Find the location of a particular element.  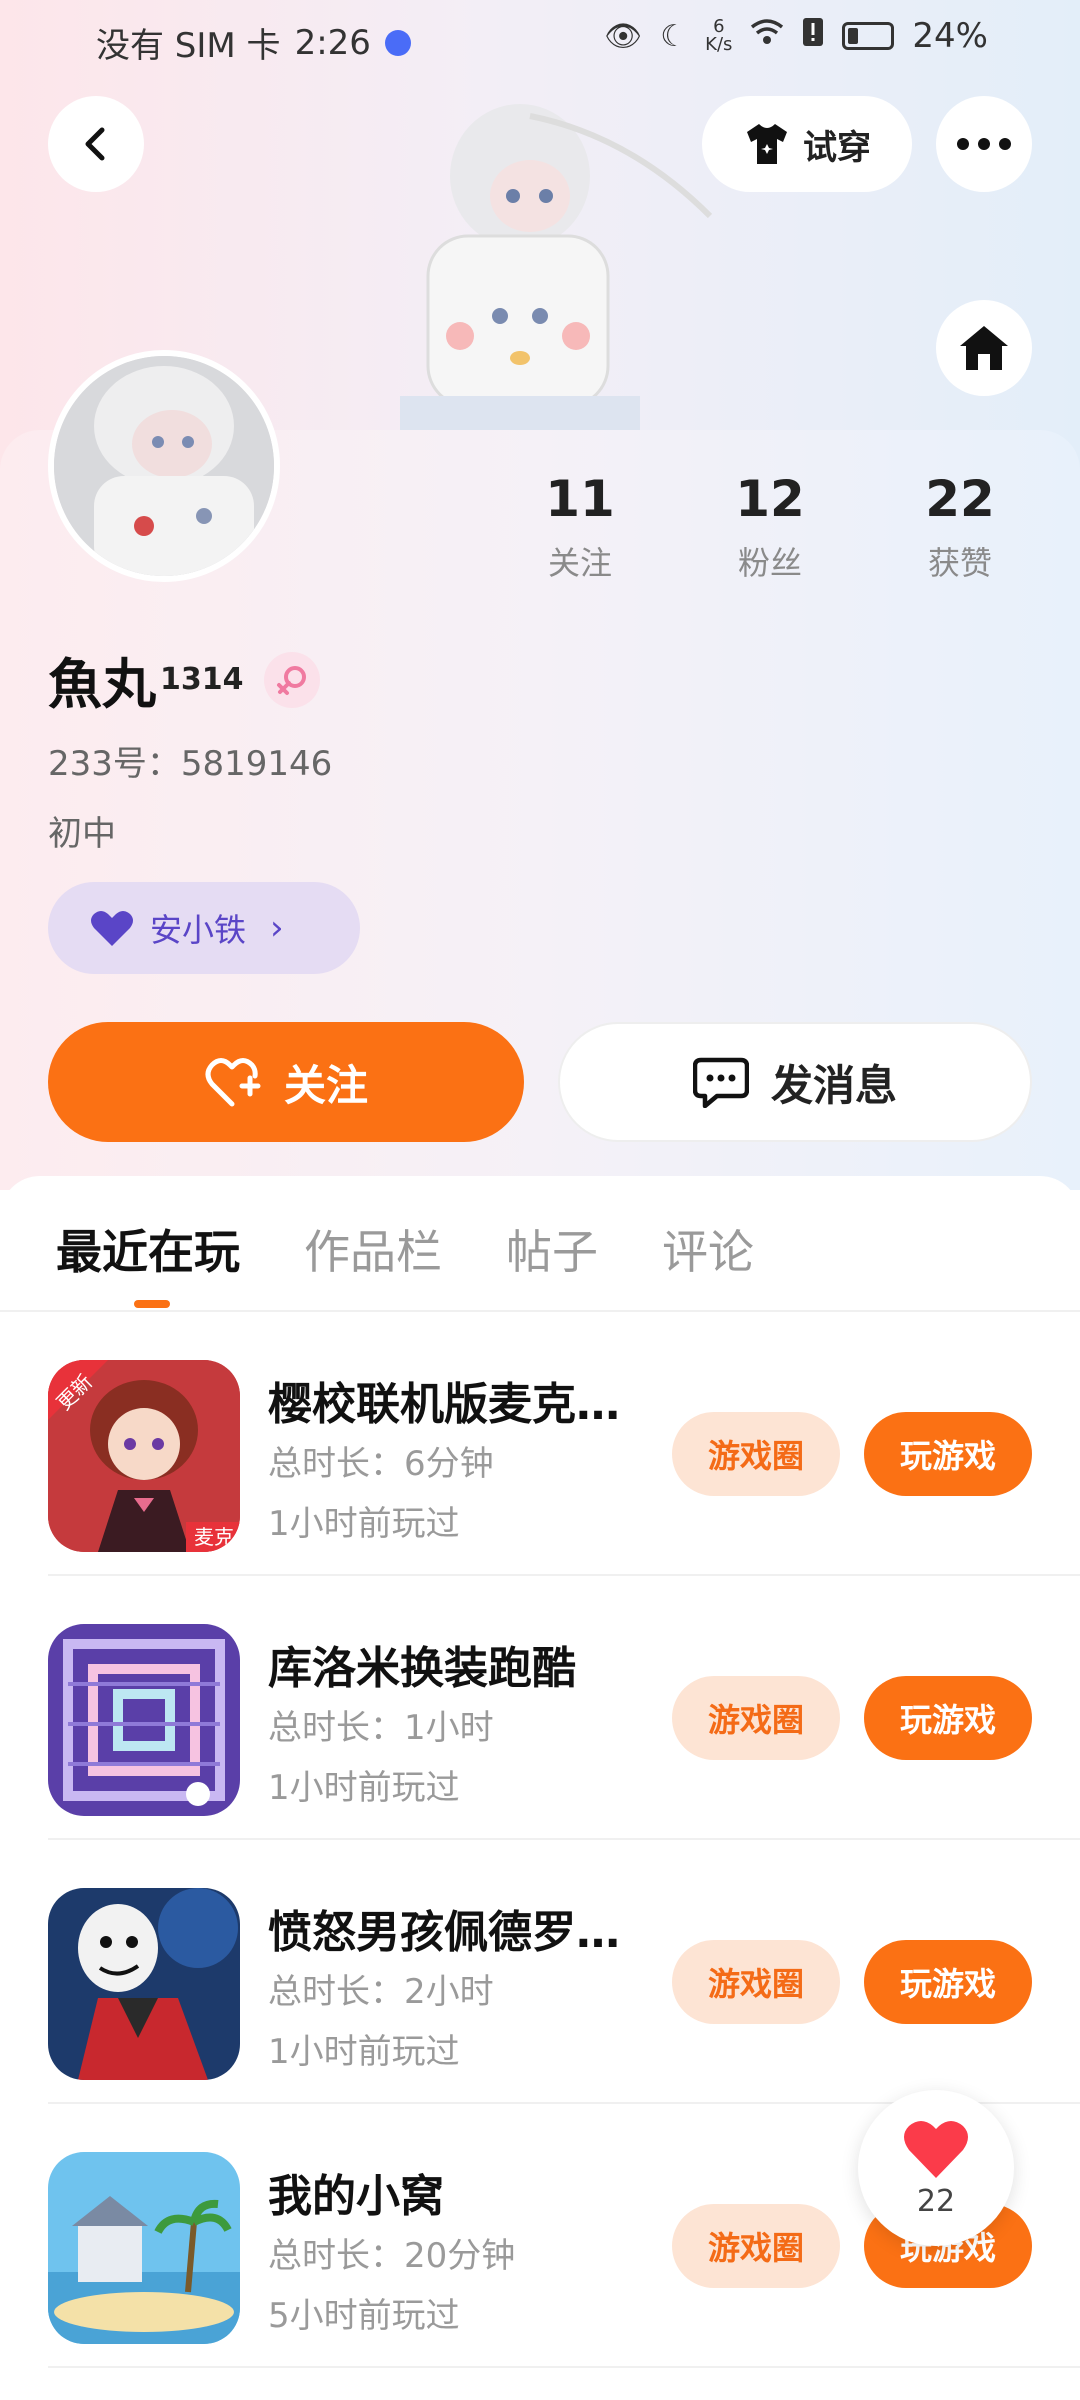

home-button is located at coordinates (984, 348).